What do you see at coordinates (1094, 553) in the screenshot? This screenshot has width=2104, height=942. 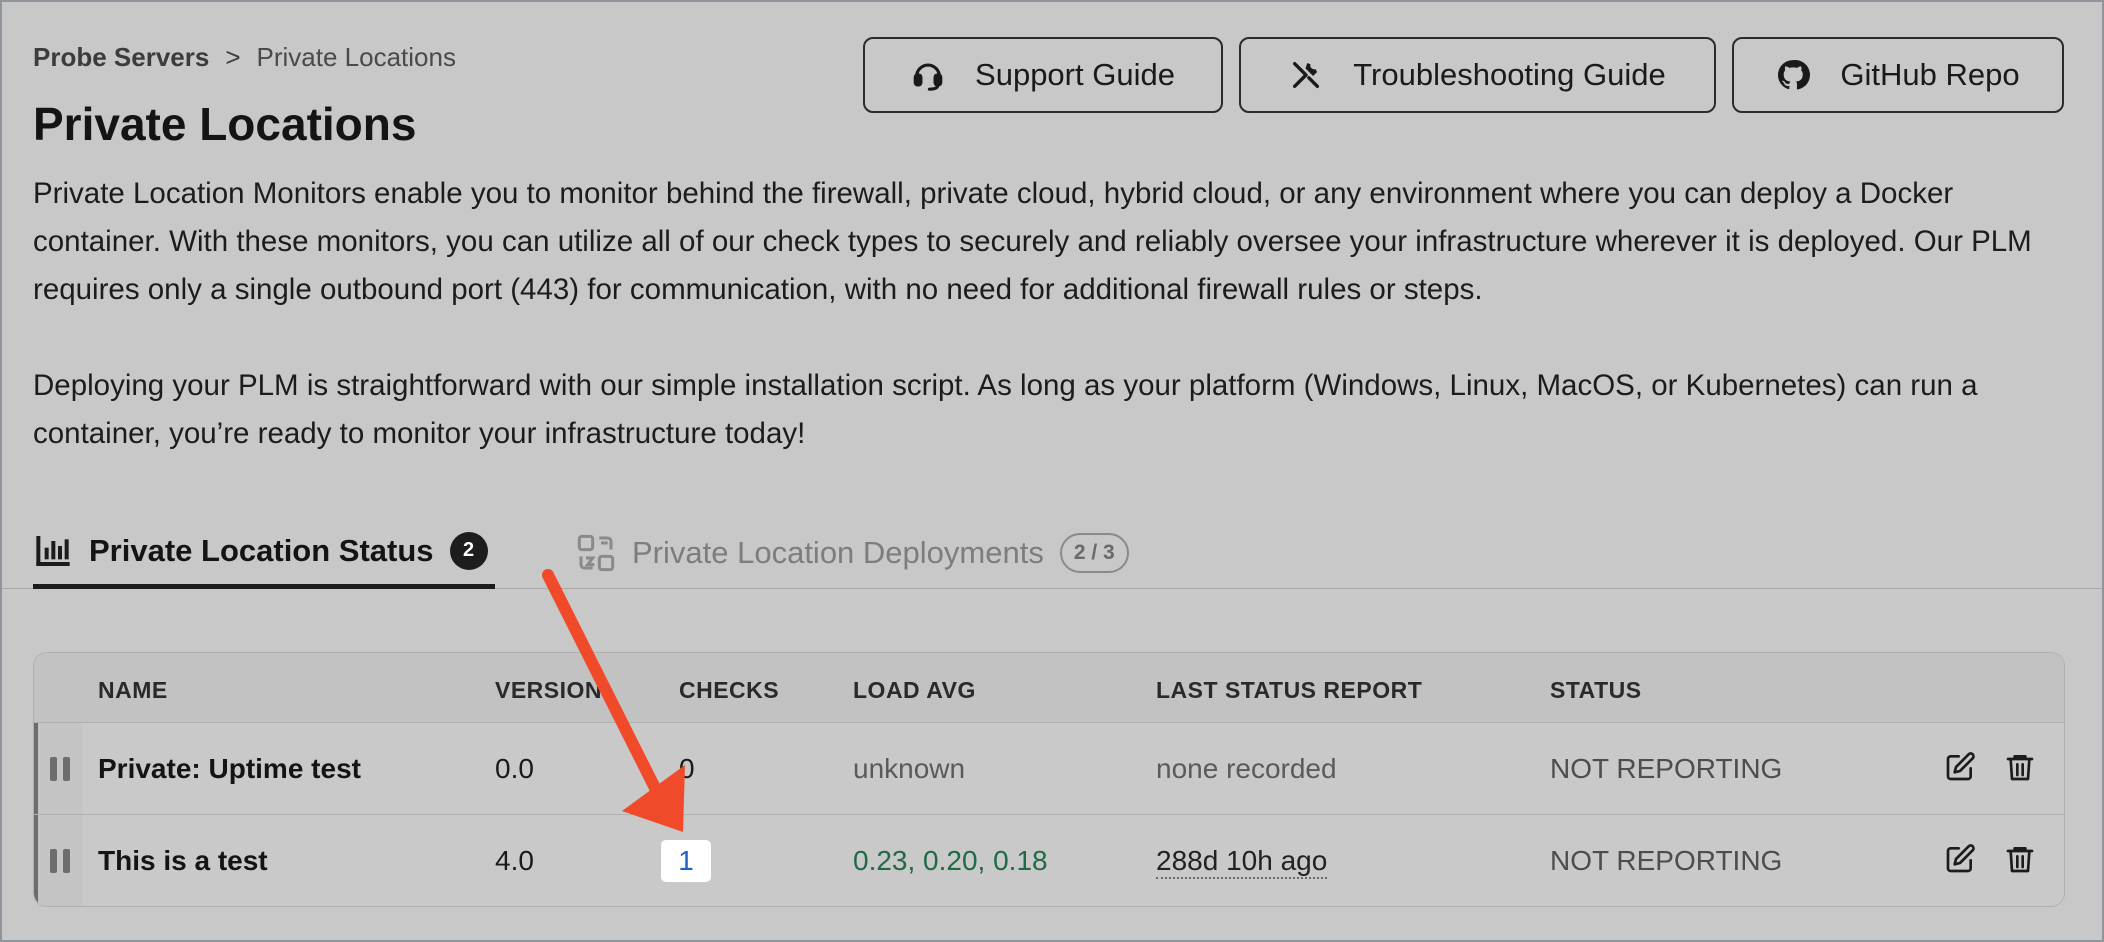 I see `deployments-count-badge: 2 / 3` at bounding box center [1094, 553].